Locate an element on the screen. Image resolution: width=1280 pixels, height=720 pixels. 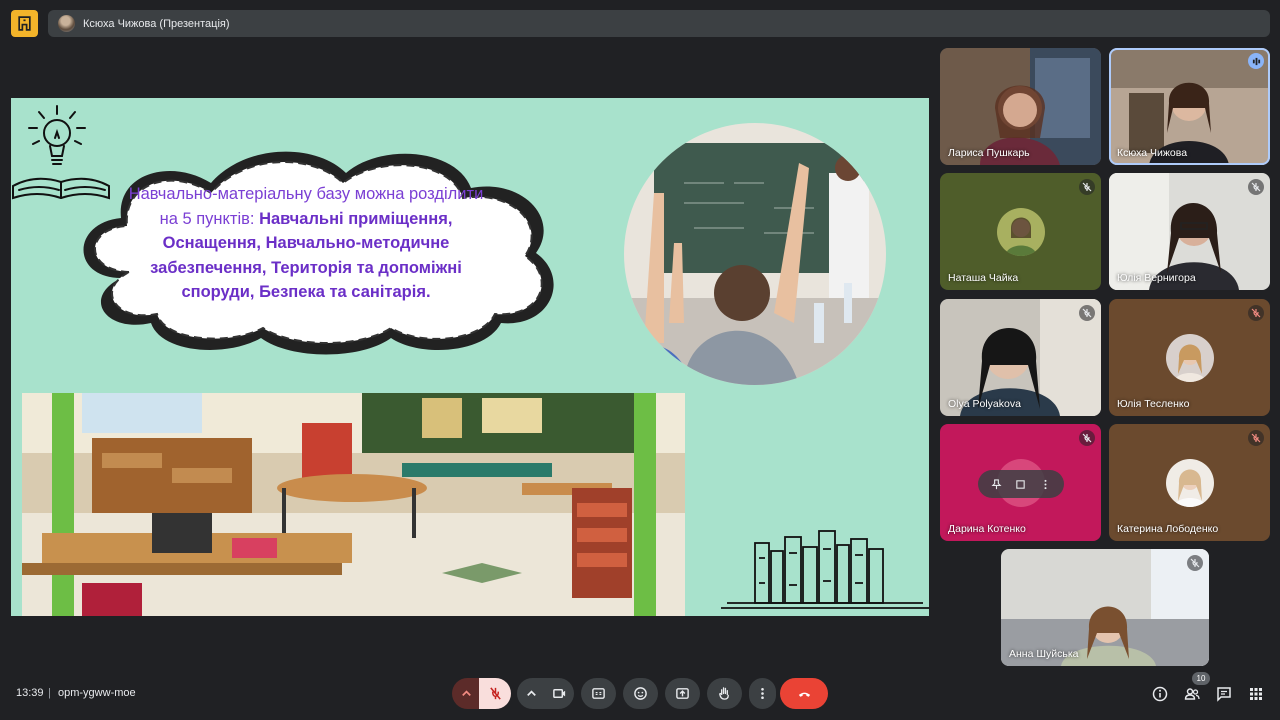
frame-icon is located at coordinates (1021, 484).